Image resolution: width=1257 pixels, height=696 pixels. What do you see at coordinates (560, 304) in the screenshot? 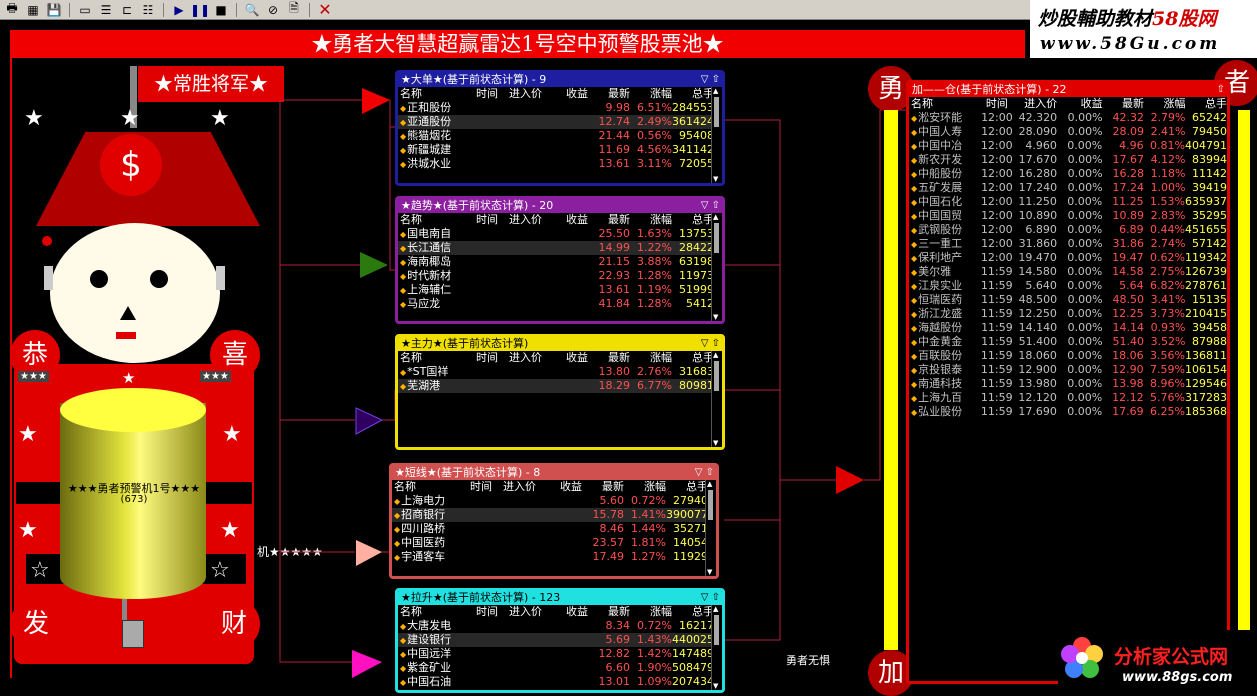
I see `table-row: ◆马应龙 41.84 1.28% 5412` at bounding box center [560, 304].